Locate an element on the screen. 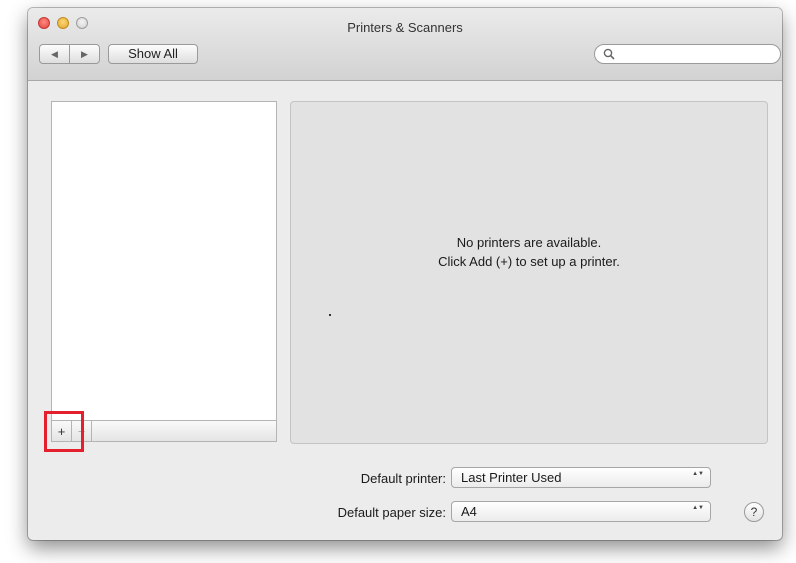 The width and height of the screenshot is (796, 563). default-printer-popup: Last Printer Used ▲▼ is located at coordinates (581, 477).